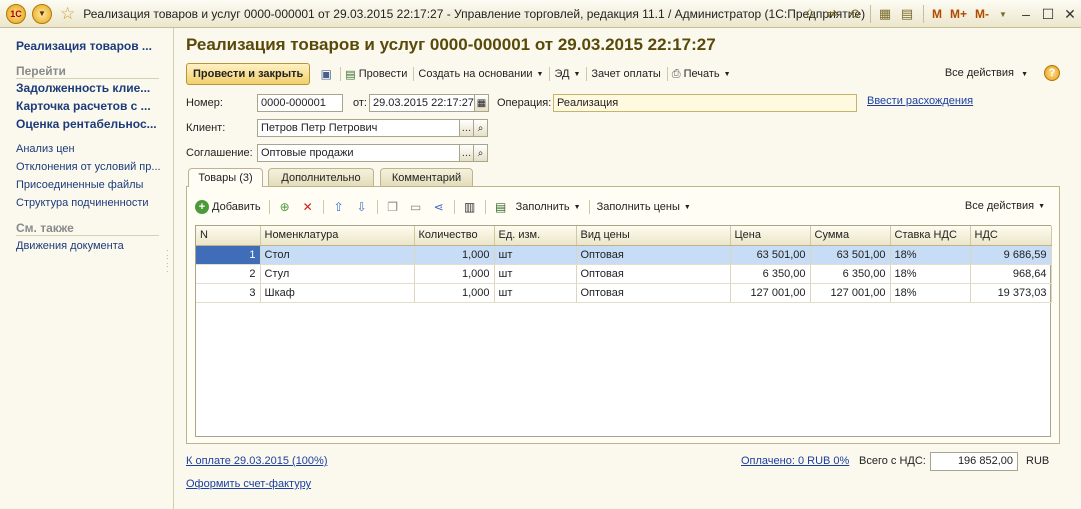 Image resolution: width=1081 pixels, height=509 pixels. I want to click on column-header-sum: Сумма, so click(850, 236).